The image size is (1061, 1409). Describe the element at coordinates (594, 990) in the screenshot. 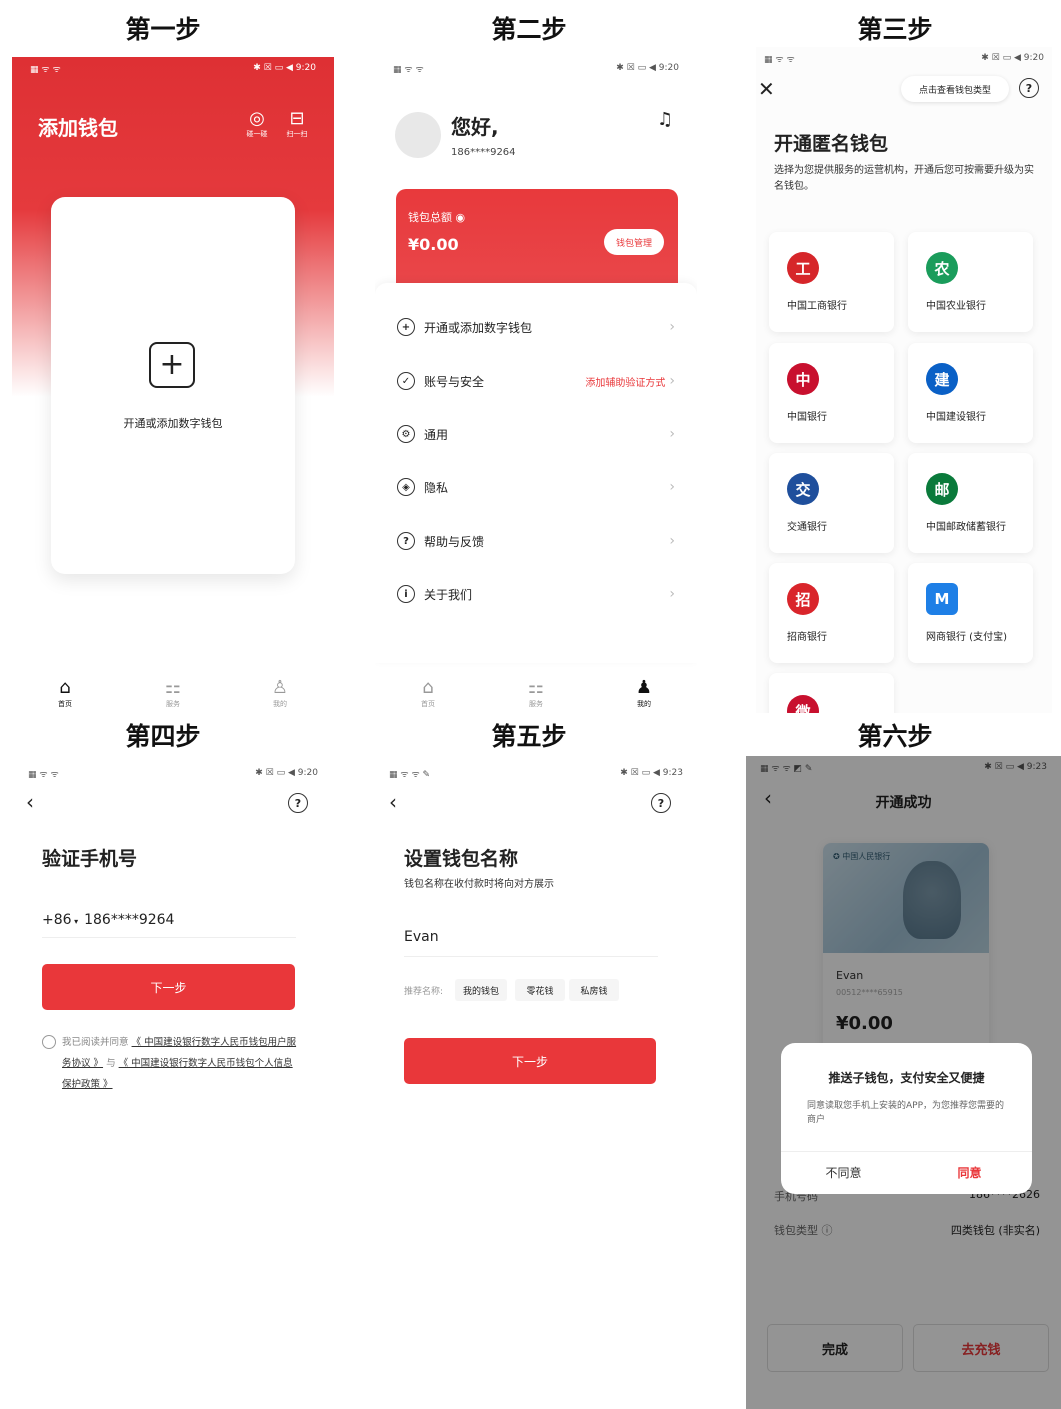

I see `suggestion-chip: 私房钱` at that location.